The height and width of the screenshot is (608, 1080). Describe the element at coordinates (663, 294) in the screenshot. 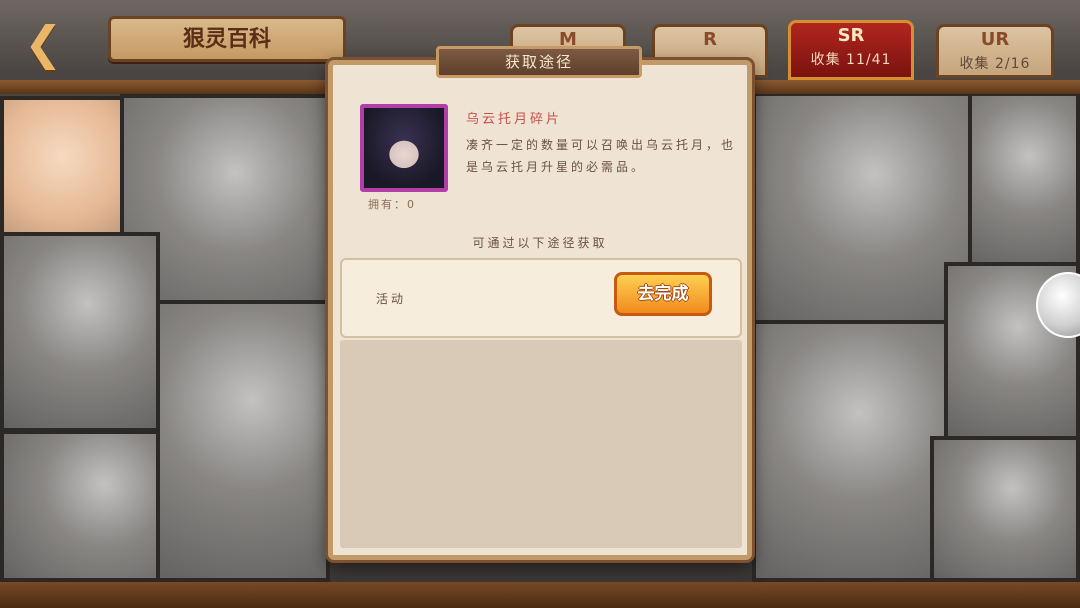

I see `go-complete-button: 去完成` at that location.